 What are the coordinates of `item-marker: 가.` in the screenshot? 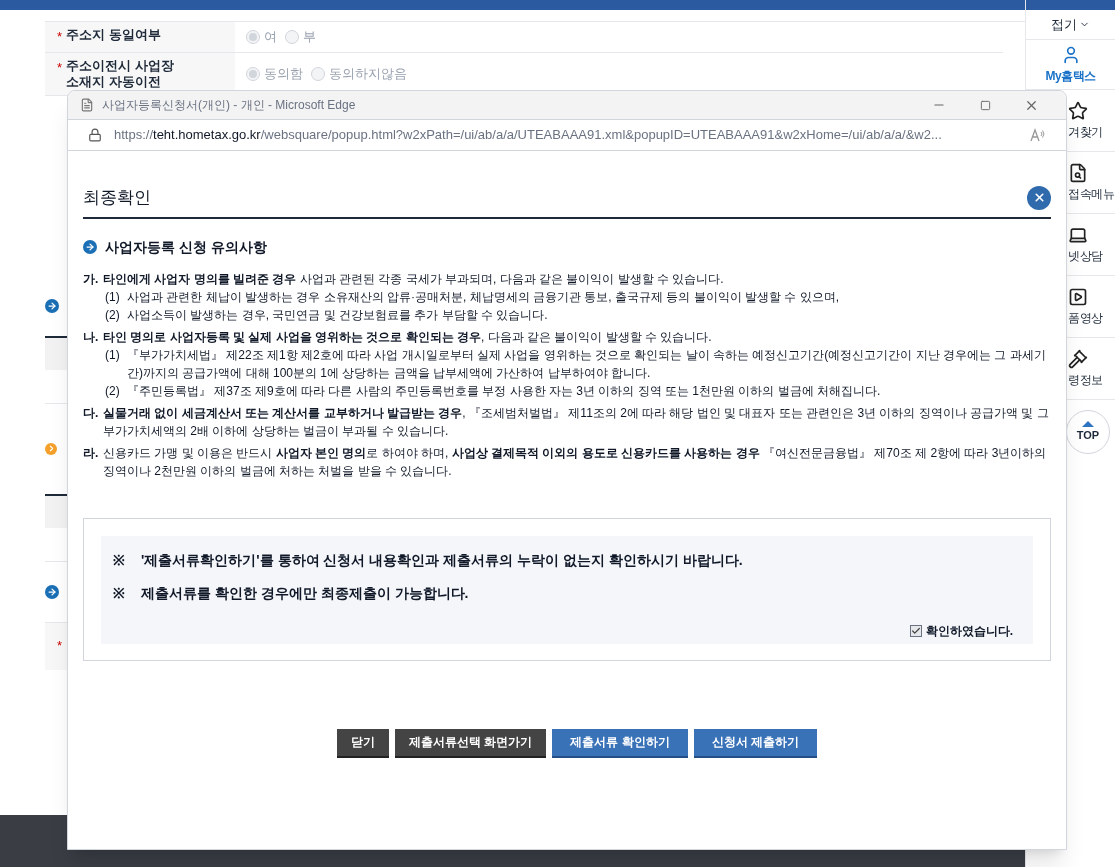 It's located at (91, 279).